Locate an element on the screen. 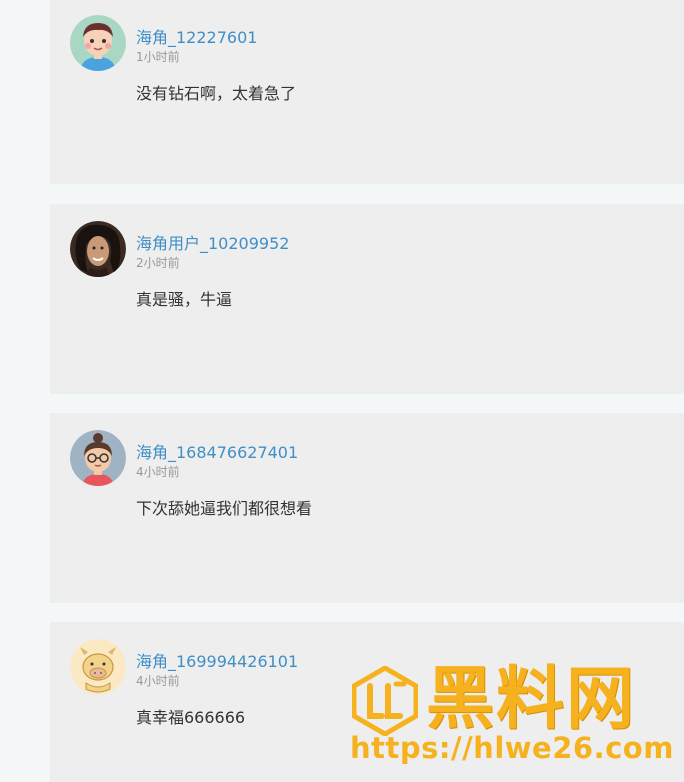 The height and width of the screenshot is (782, 684). comment-text: 真幸福666666 is located at coordinates (191, 717).